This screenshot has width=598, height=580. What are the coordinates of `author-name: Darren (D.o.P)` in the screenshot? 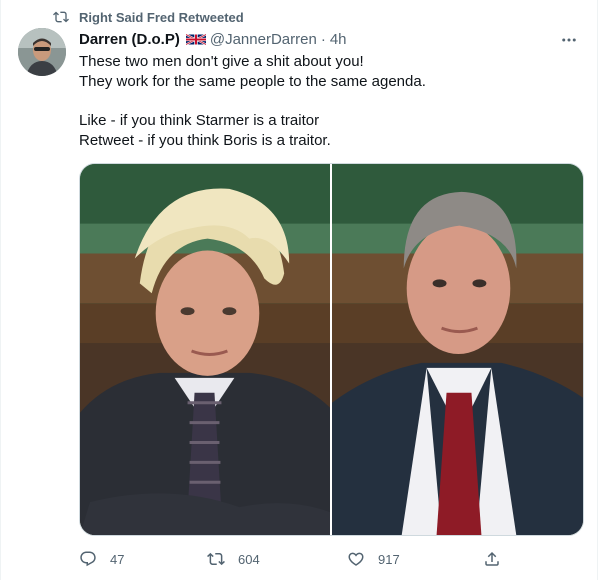 It's located at (129, 39).